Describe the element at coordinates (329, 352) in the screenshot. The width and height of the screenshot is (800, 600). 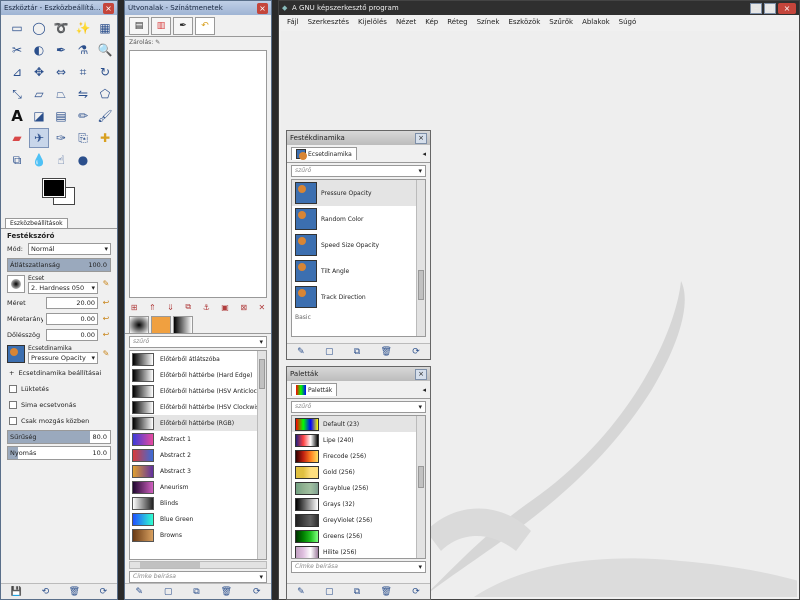
I see `new-dynamics-icon: ▢` at that location.